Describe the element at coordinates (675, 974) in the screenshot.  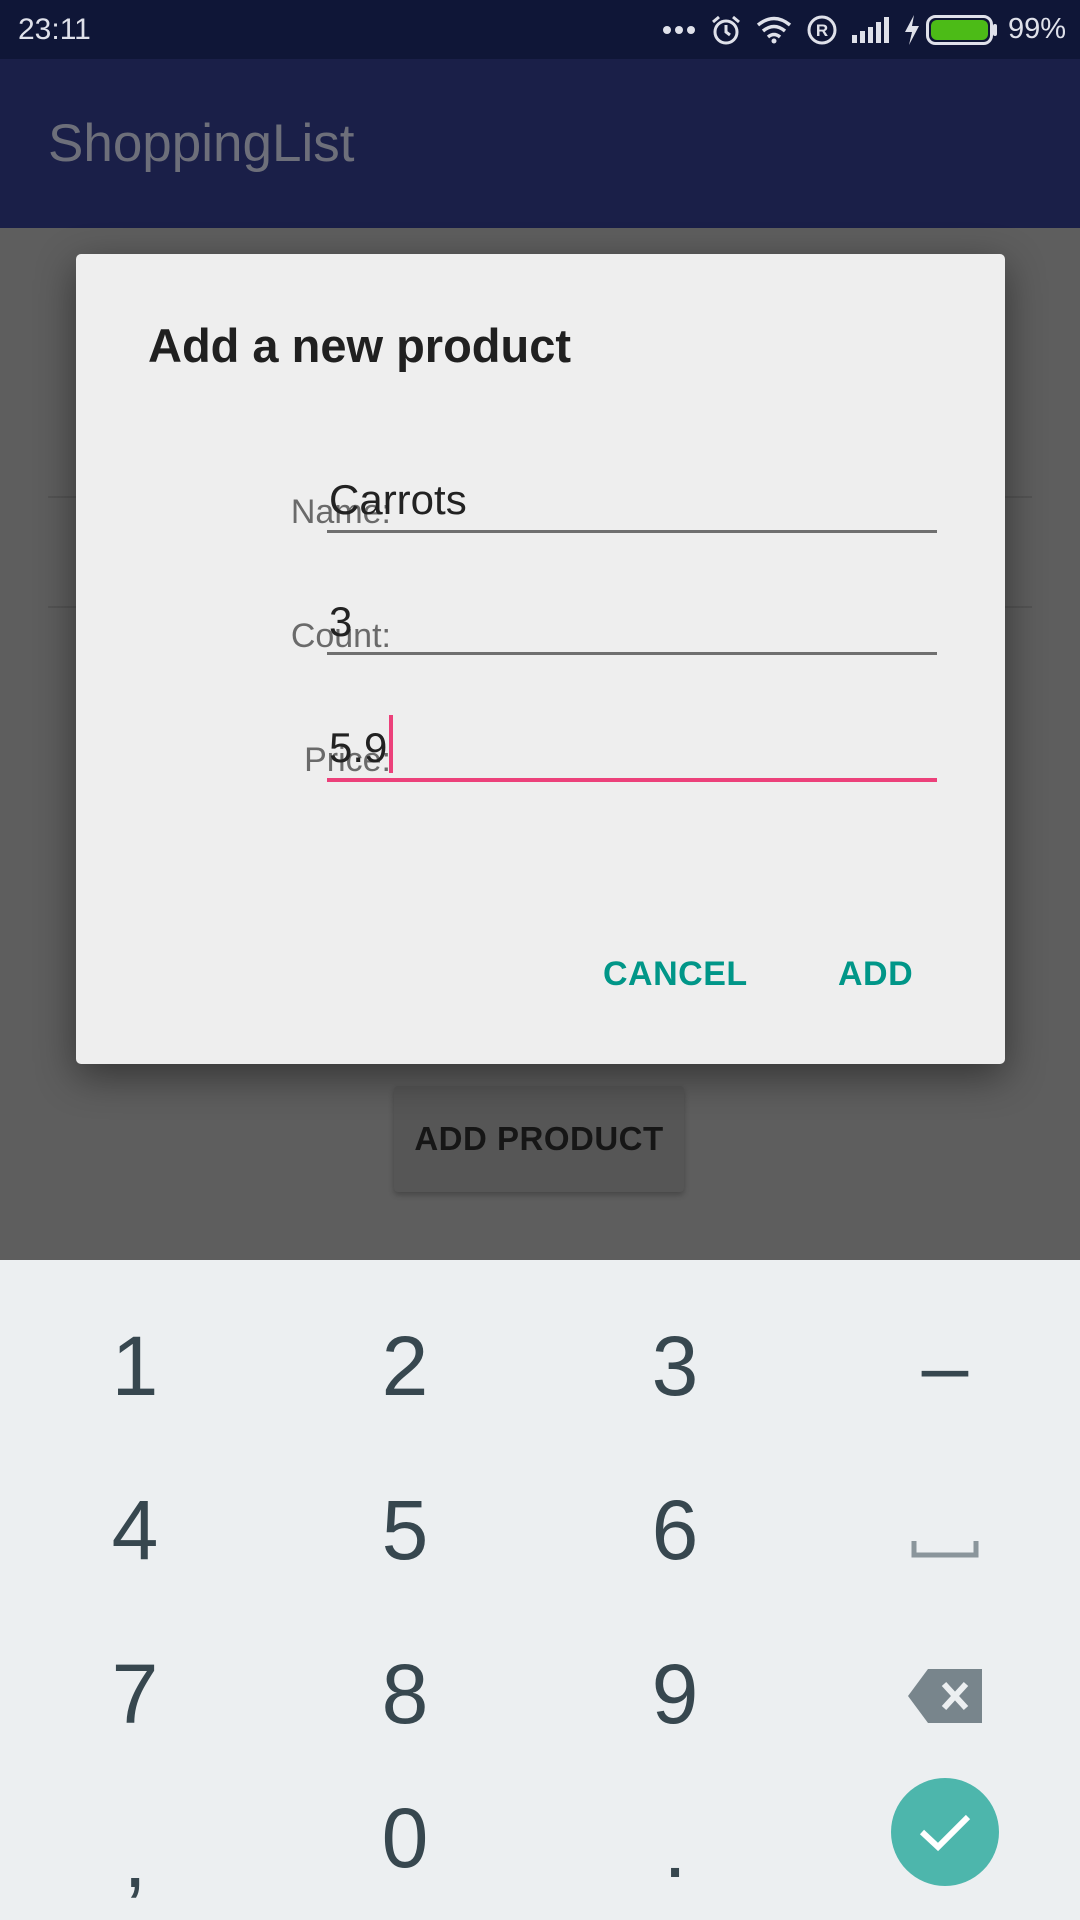
I see `cancel-button: CANCEL` at that location.